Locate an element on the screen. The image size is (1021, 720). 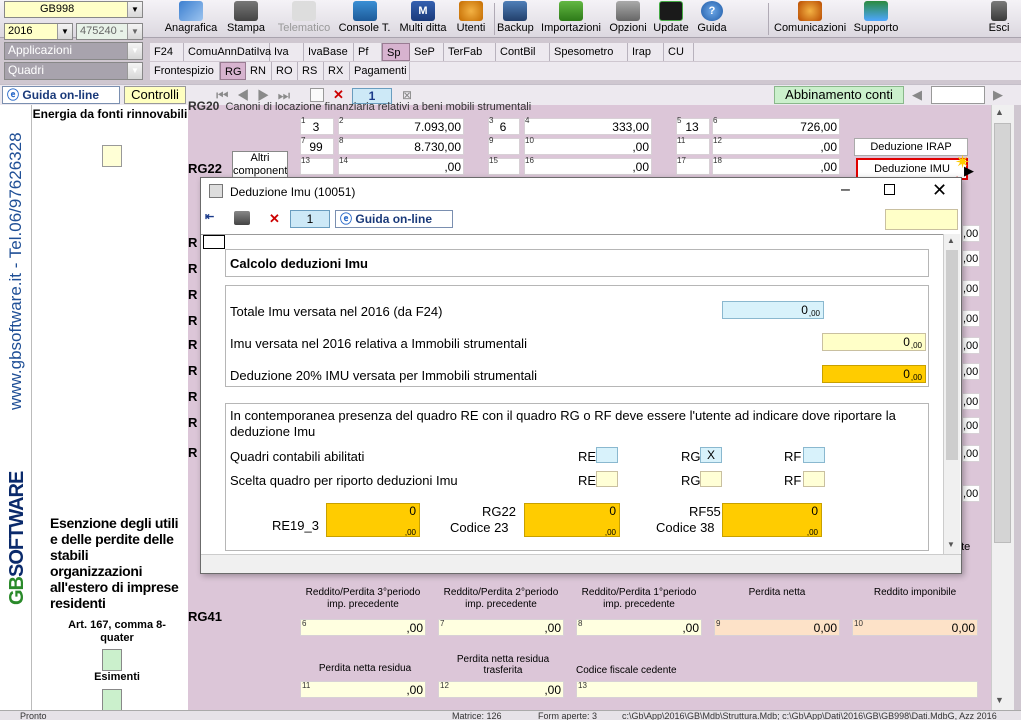
minimize-icon: – is located at coordinates (845, 190).